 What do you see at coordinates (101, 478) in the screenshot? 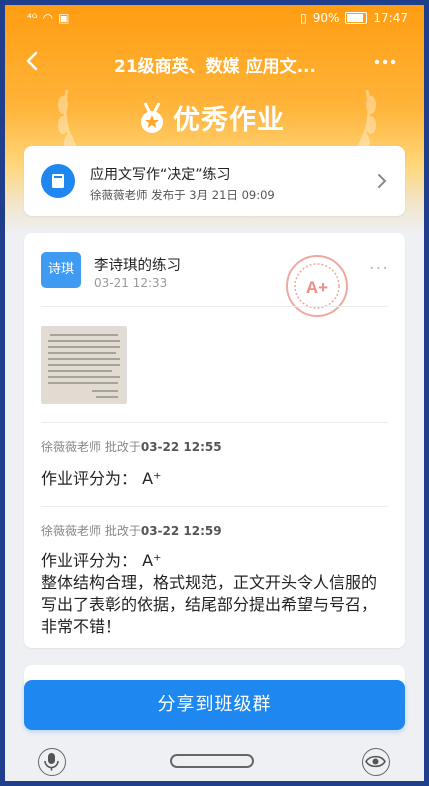
I see `comment-text: 作业评分为： A⁺` at bounding box center [101, 478].